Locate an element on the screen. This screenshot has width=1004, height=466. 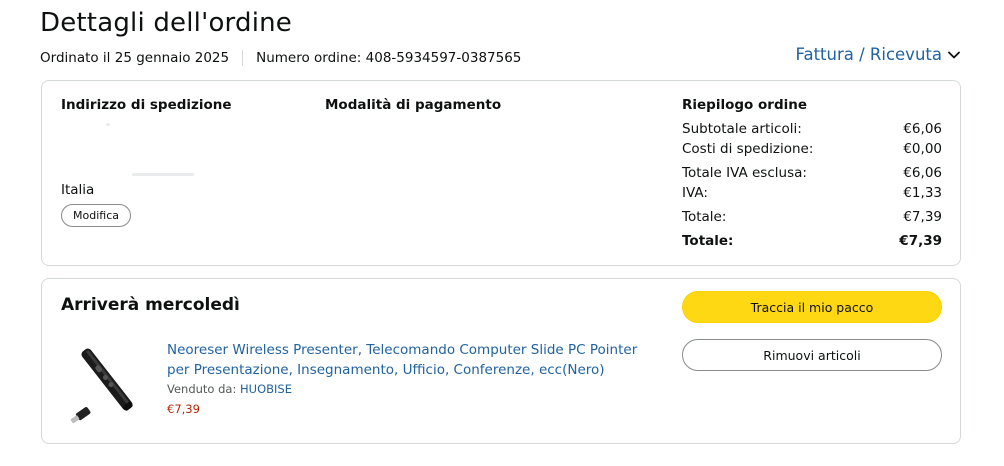
summary-row-vat: IVA: €1,33 is located at coordinates (812, 193).